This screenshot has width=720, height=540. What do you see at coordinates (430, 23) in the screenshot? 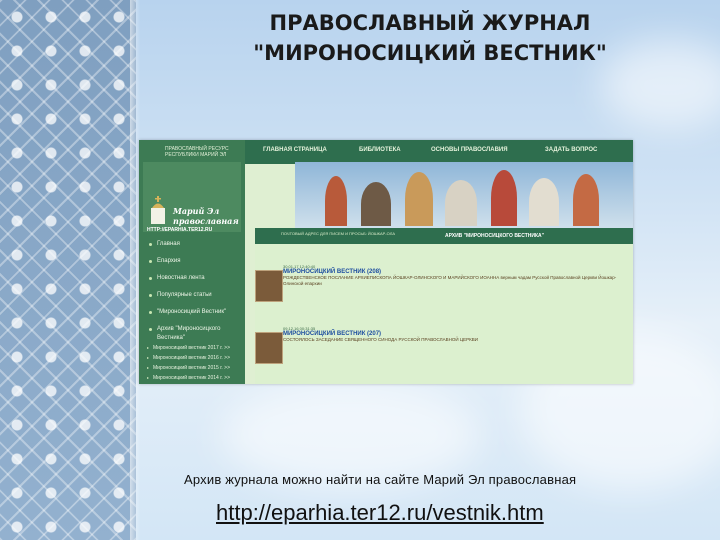
I see `title-line-1: ПРАВОСЛАВНЫЙ ЖУРНАЛ` at bounding box center [430, 23].